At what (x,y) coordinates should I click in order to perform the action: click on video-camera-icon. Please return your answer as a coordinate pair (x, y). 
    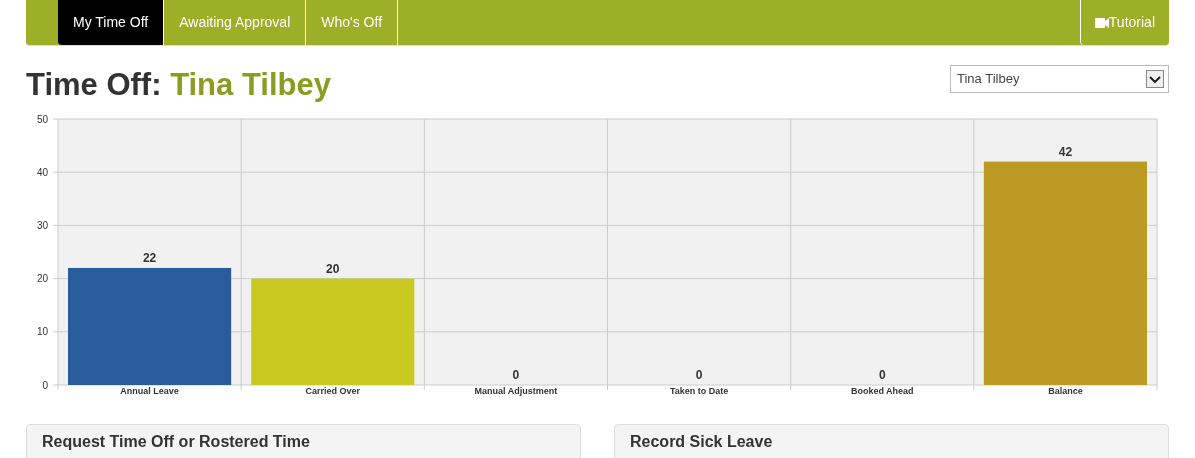
    Looking at the image, I should click on (1101, 22).